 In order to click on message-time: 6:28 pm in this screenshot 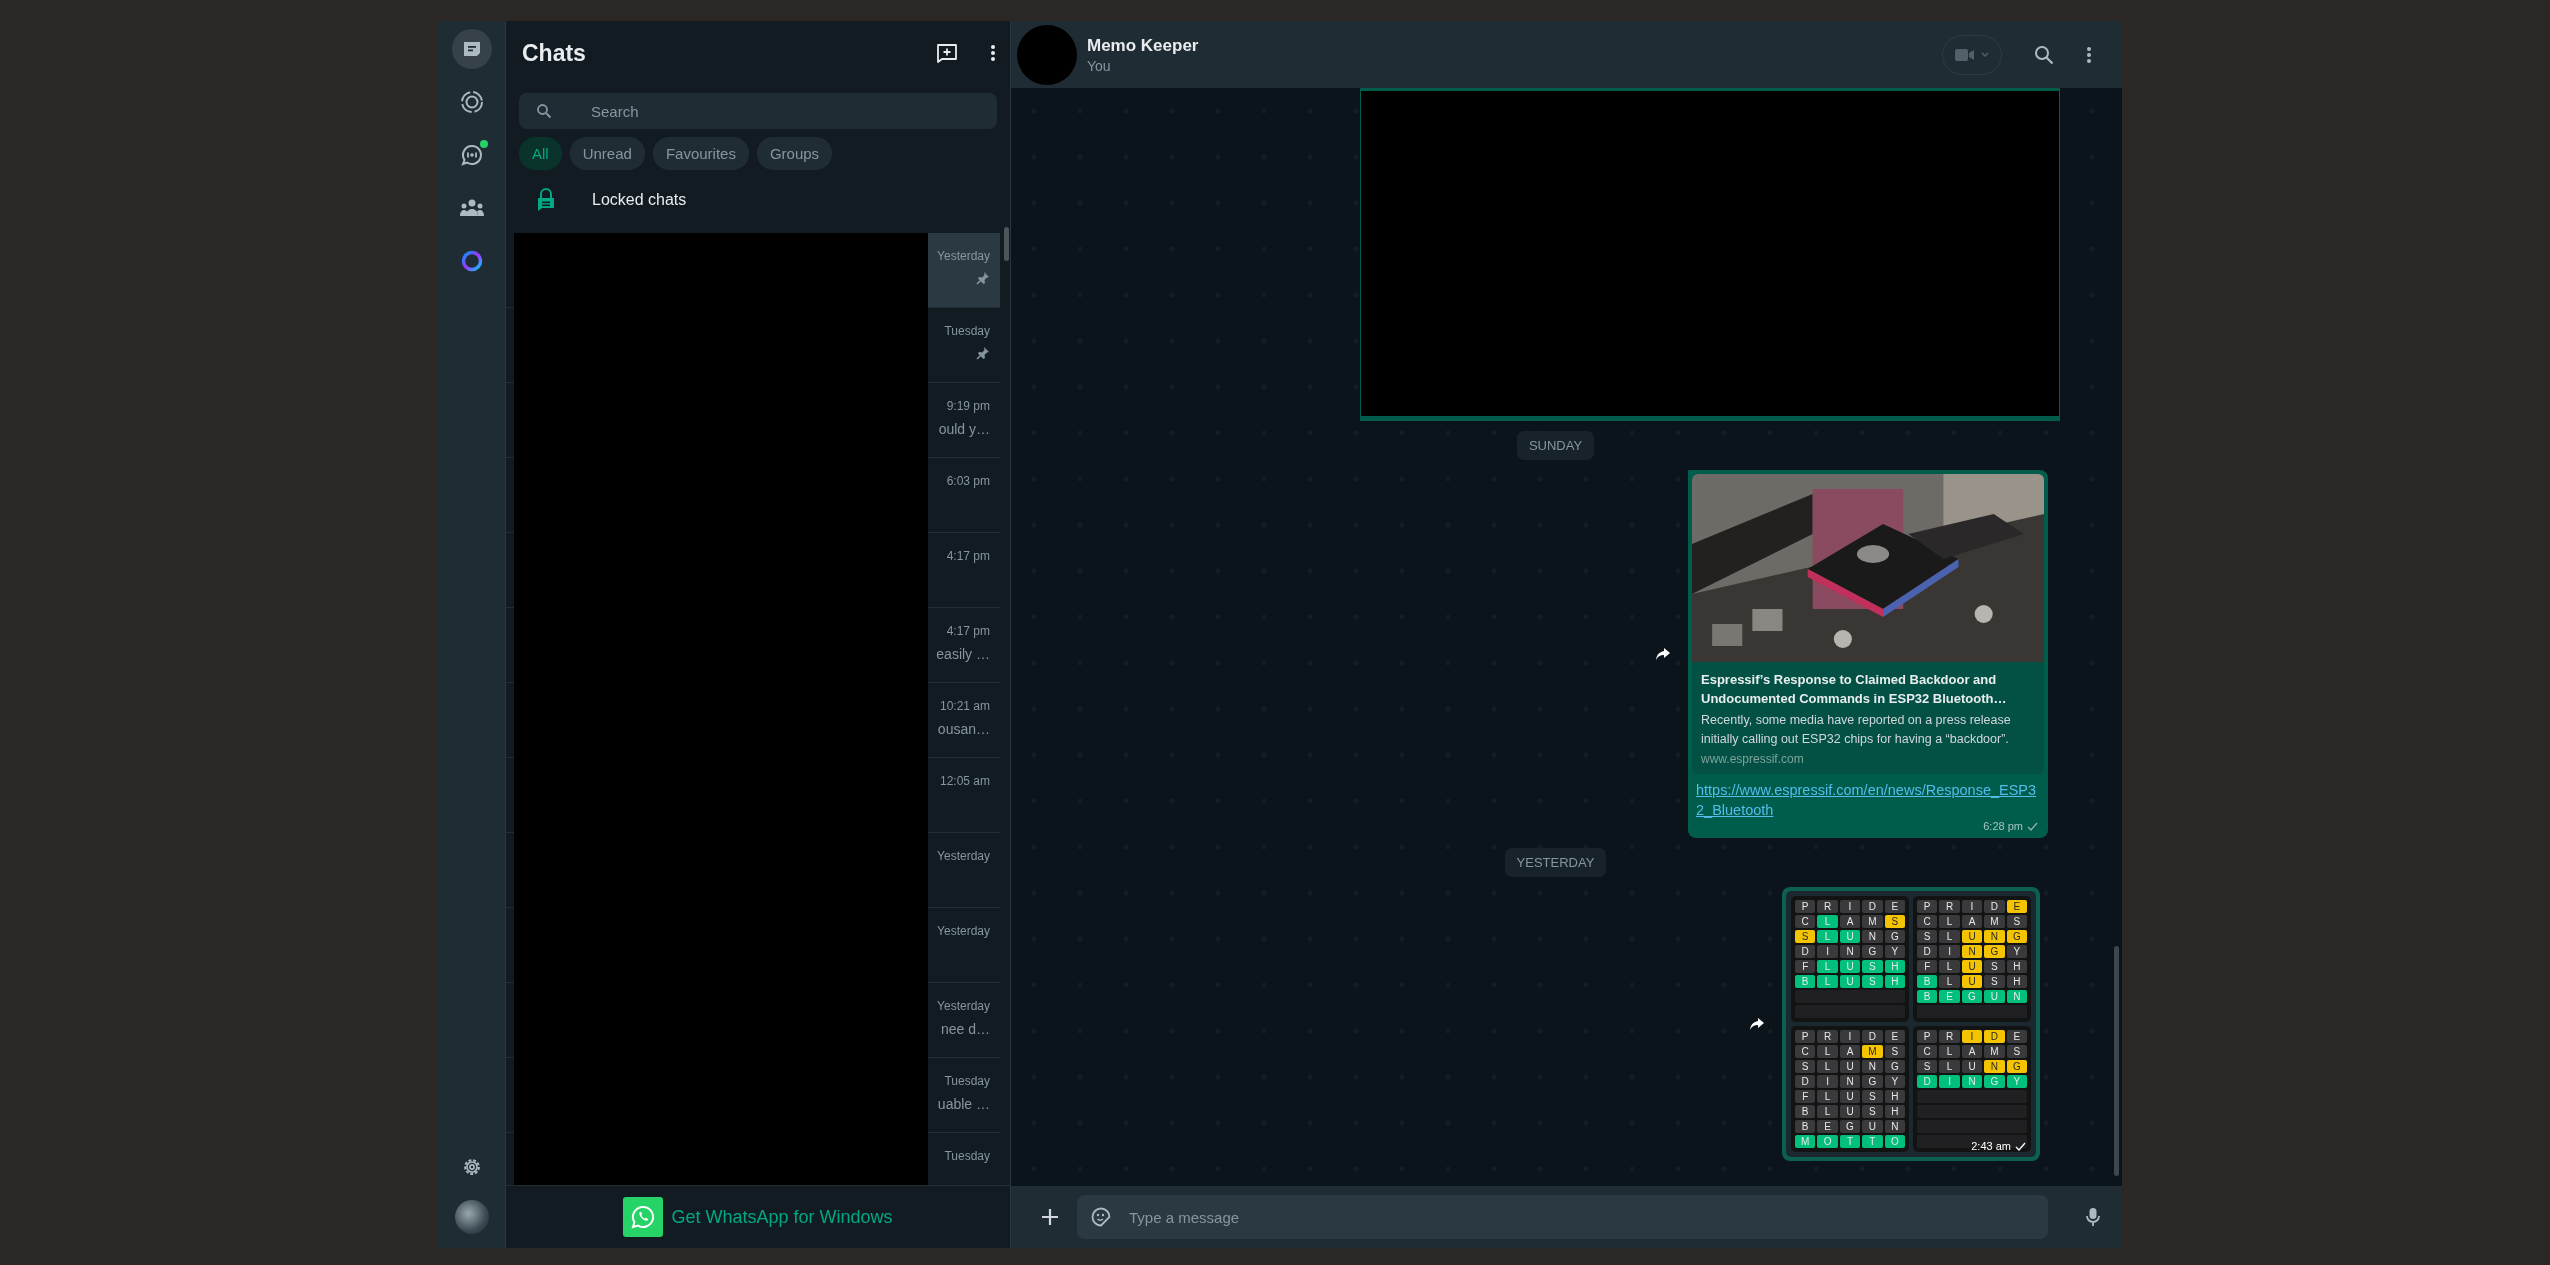, I will do `click(2003, 826)`.